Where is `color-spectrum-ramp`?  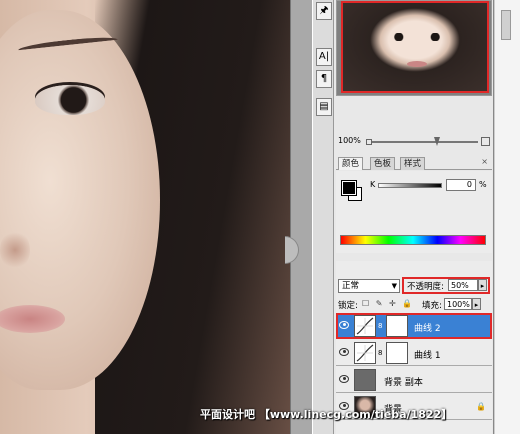 color-spectrum-ramp is located at coordinates (413, 240).